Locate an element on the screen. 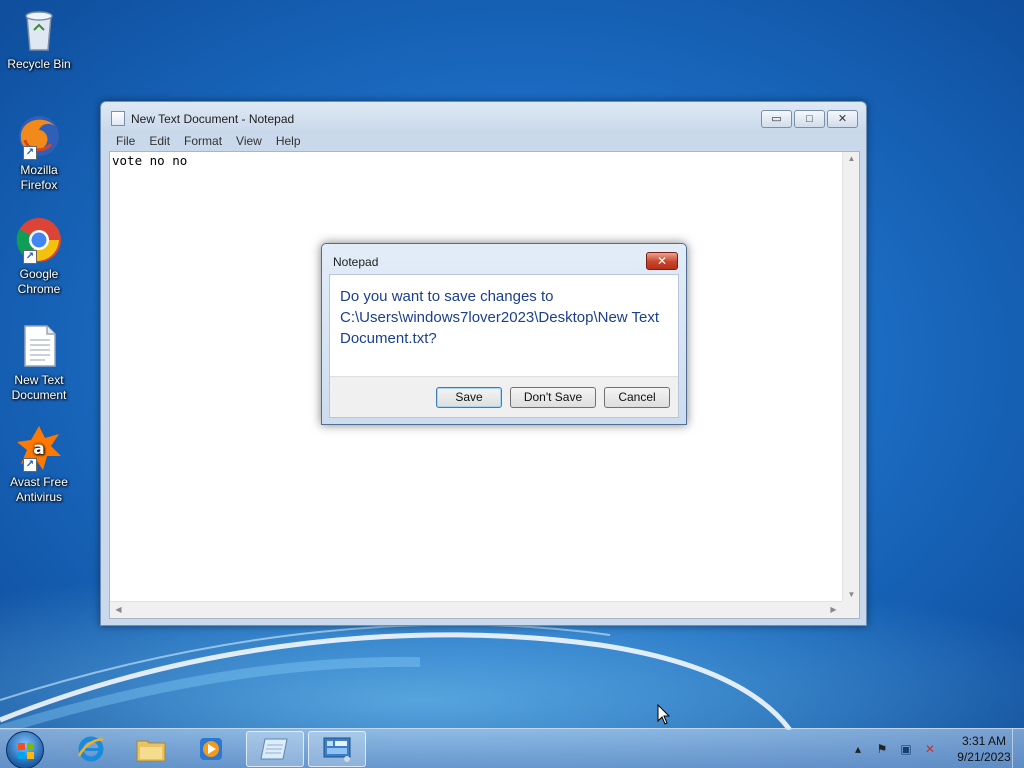  taskbar-media-player is located at coordinates (211, 749).